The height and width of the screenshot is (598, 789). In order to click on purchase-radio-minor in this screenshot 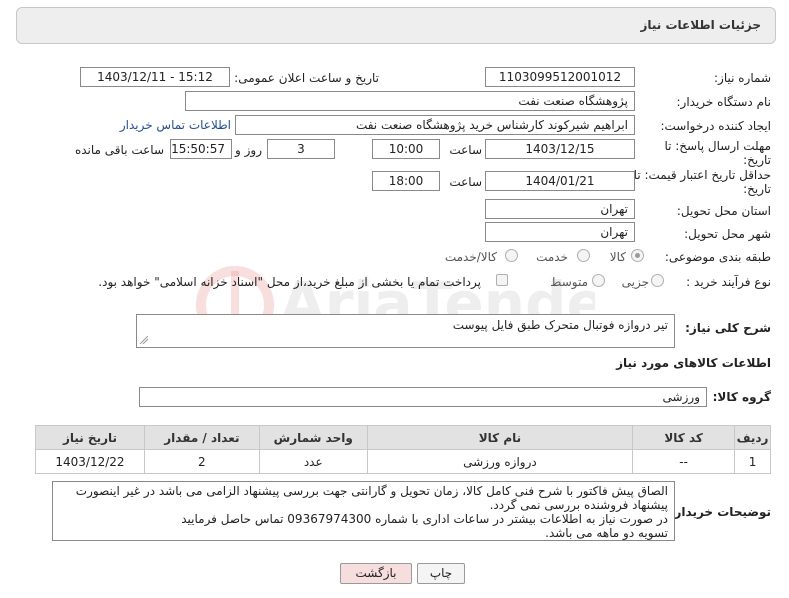, I will do `click(657, 280)`.